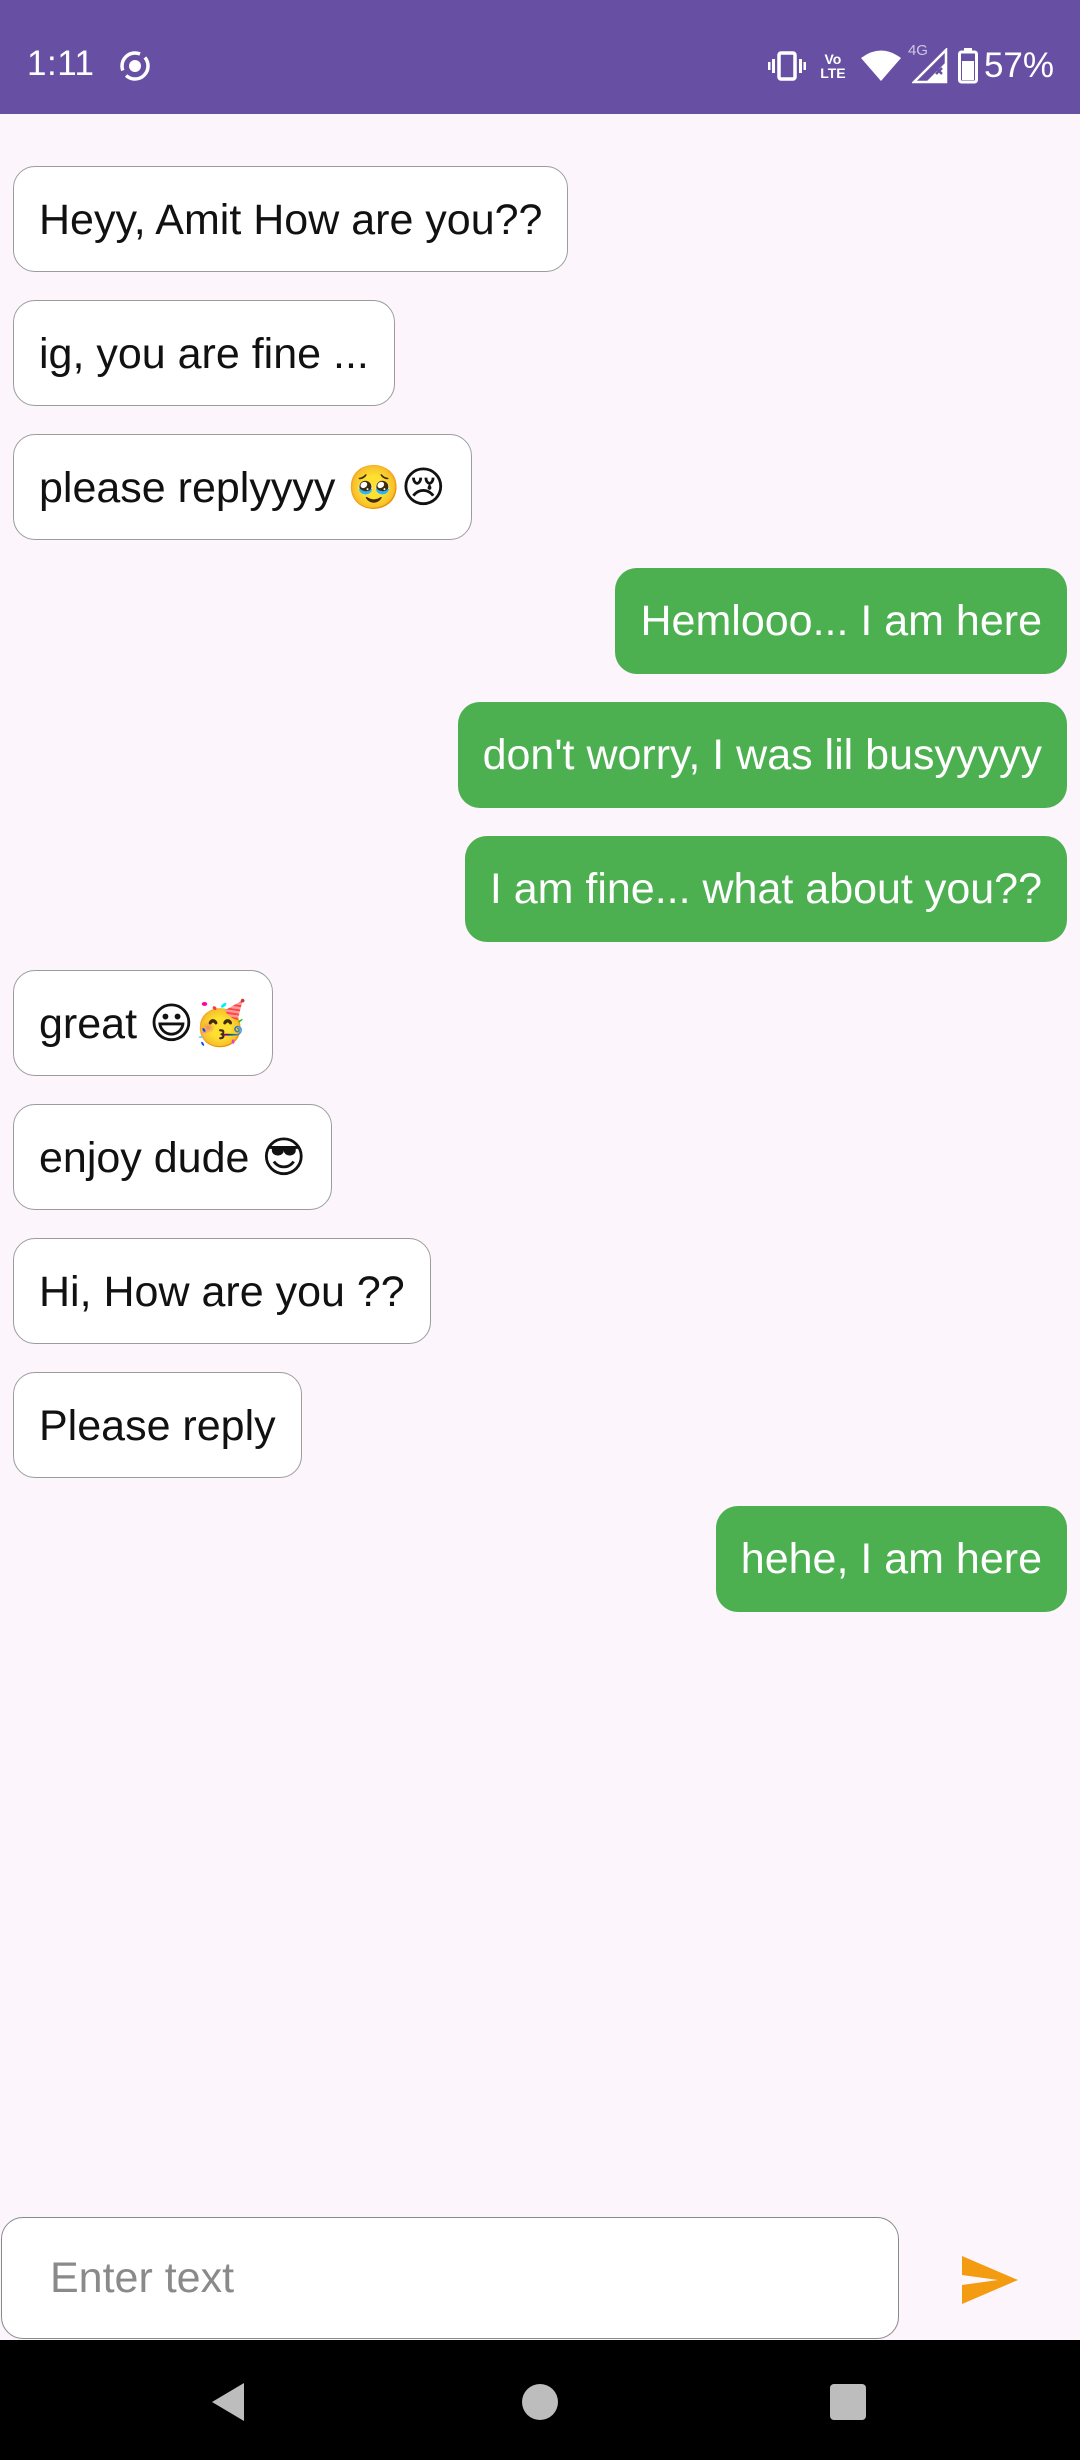 This screenshot has height=2460, width=1080. I want to click on signal-icon: 4G, so click(928, 63).